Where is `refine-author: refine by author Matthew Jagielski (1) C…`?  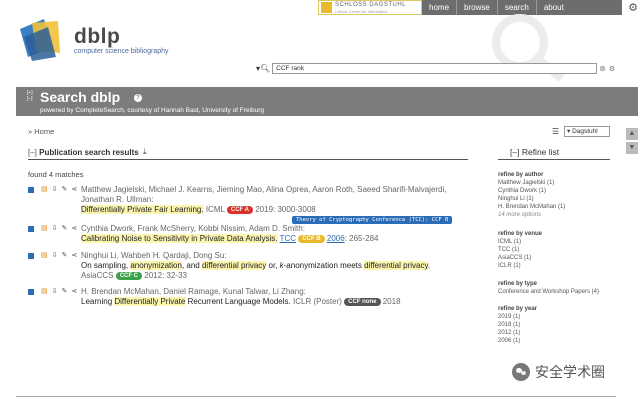
refine-author: refine by author Matthew Jagielski (1) C… is located at coordinates (558, 195).